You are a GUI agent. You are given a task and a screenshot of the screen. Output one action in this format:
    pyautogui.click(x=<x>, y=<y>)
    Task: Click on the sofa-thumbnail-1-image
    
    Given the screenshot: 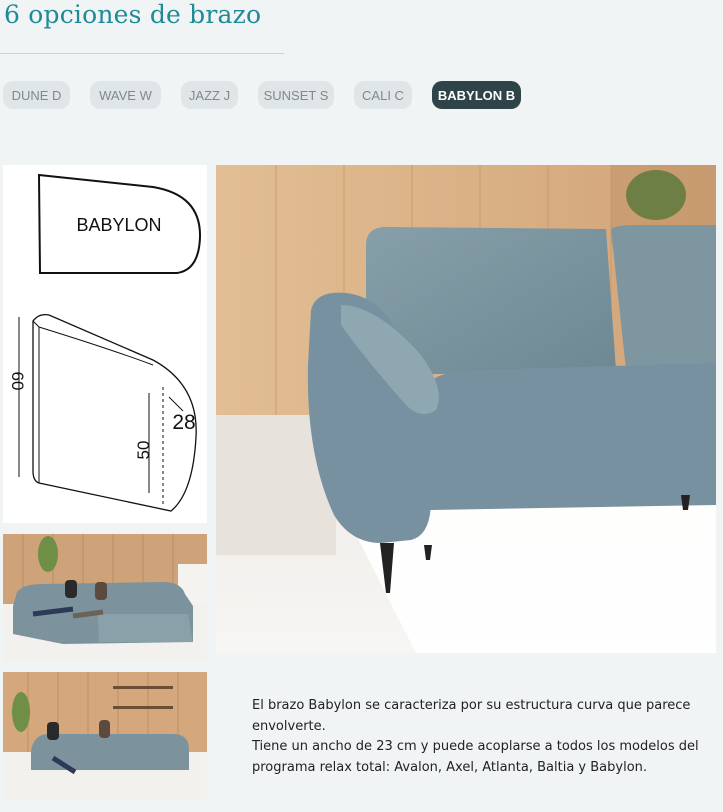 What is the action you would take?
    pyautogui.click(x=105, y=598)
    